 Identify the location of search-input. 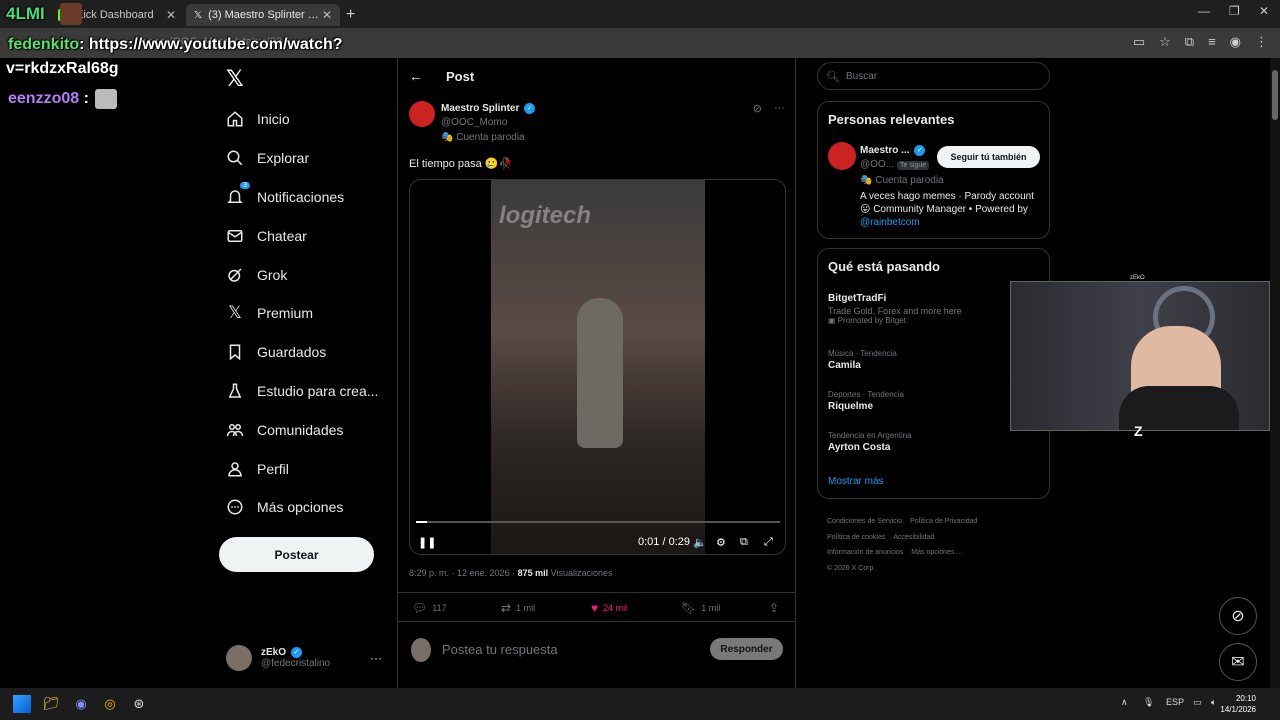
(935, 76).